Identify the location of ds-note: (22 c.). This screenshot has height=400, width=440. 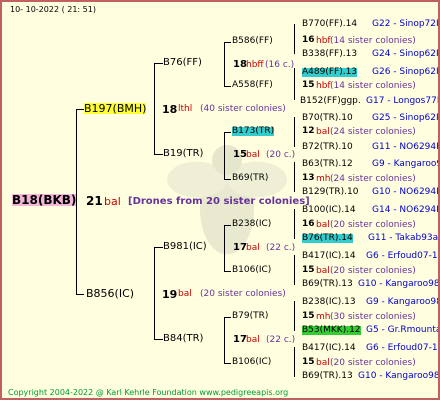
(281, 248).